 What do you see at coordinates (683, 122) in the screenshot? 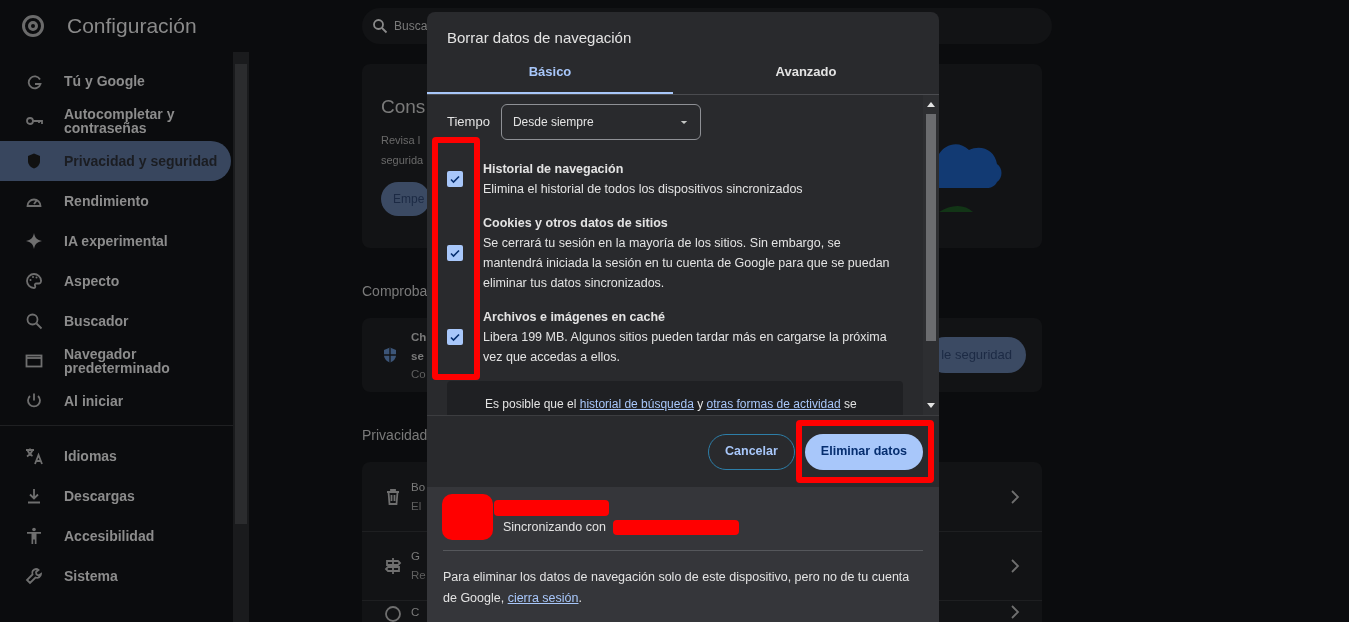
I see `caret-icon` at bounding box center [683, 122].